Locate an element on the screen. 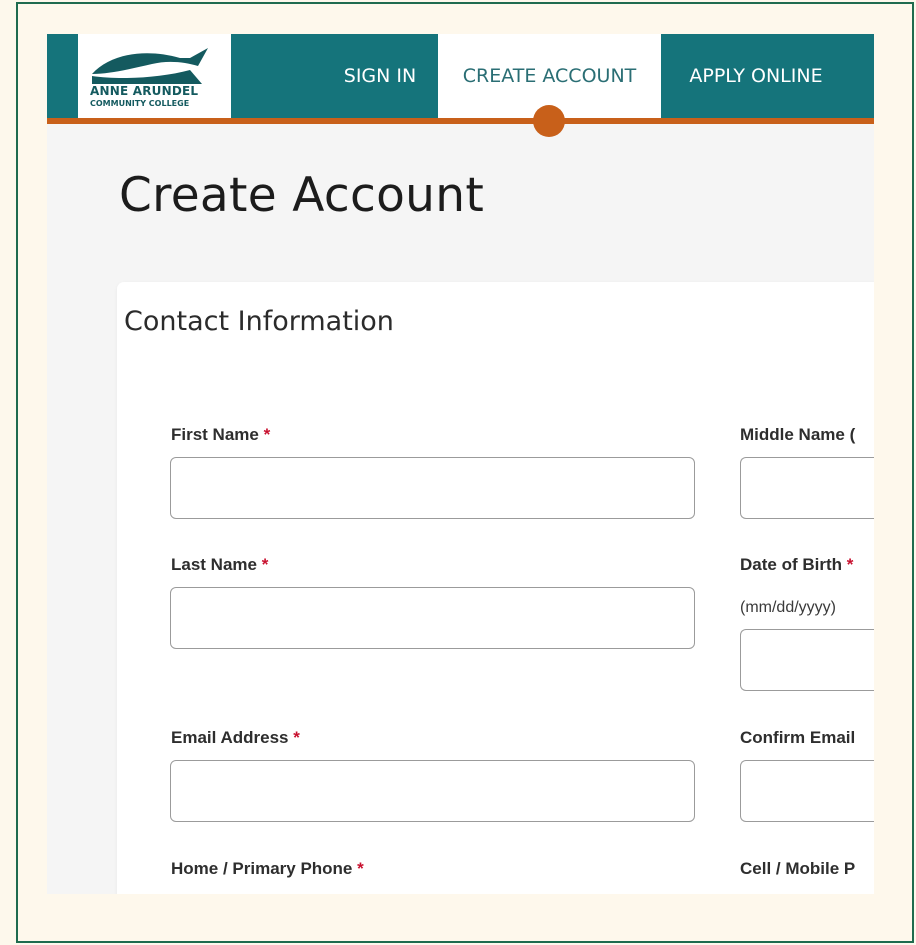 The width and height of the screenshot is (916, 945). section-title: Contact Information is located at coordinates (259, 321).